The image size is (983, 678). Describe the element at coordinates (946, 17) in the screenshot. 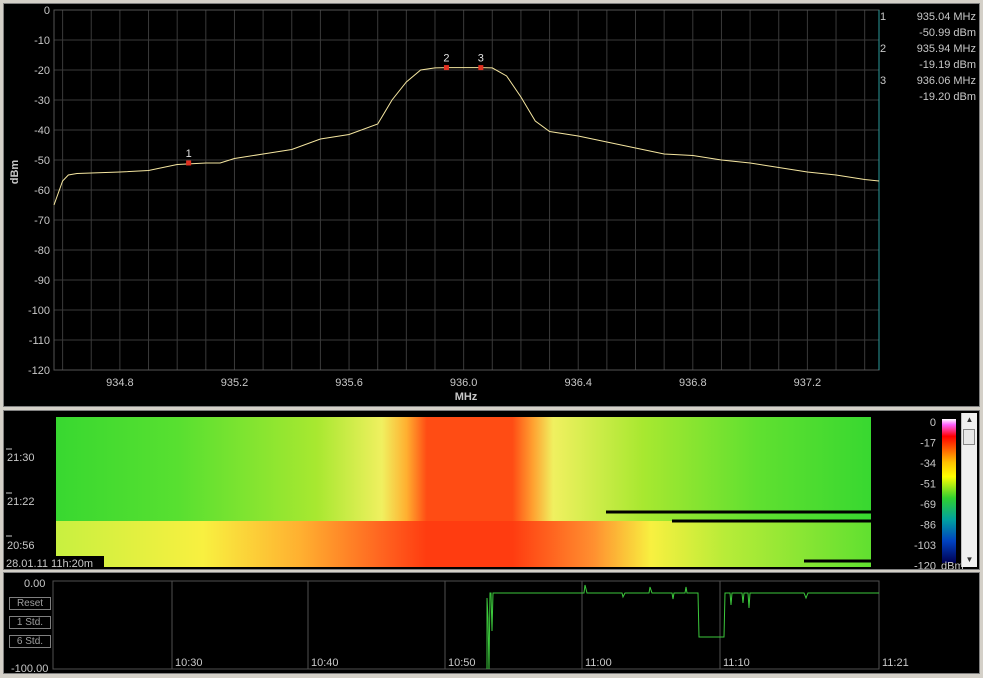

I see `marker-1-freq: 935.04 MHz` at that location.